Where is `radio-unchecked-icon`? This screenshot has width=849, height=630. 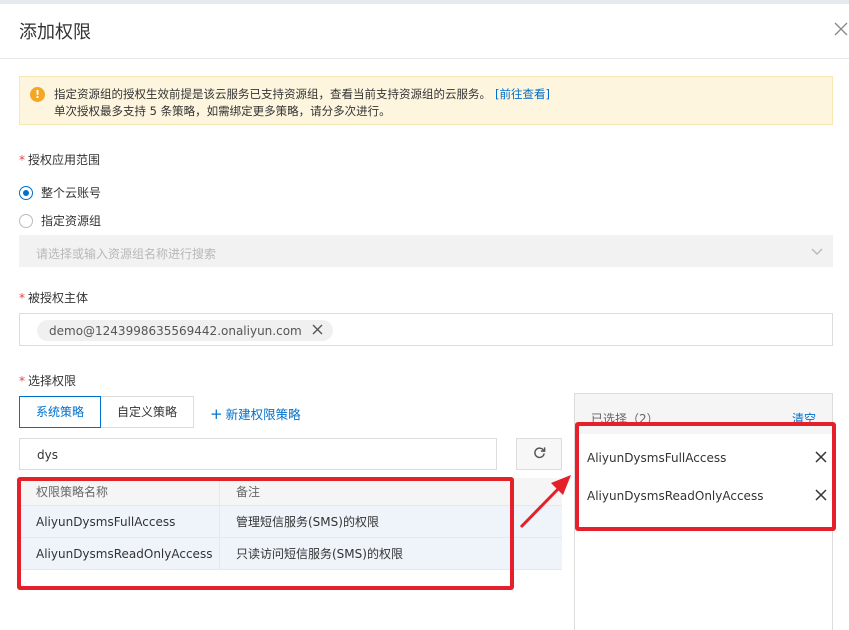
radio-unchecked-icon is located at coordinates (26, 220).